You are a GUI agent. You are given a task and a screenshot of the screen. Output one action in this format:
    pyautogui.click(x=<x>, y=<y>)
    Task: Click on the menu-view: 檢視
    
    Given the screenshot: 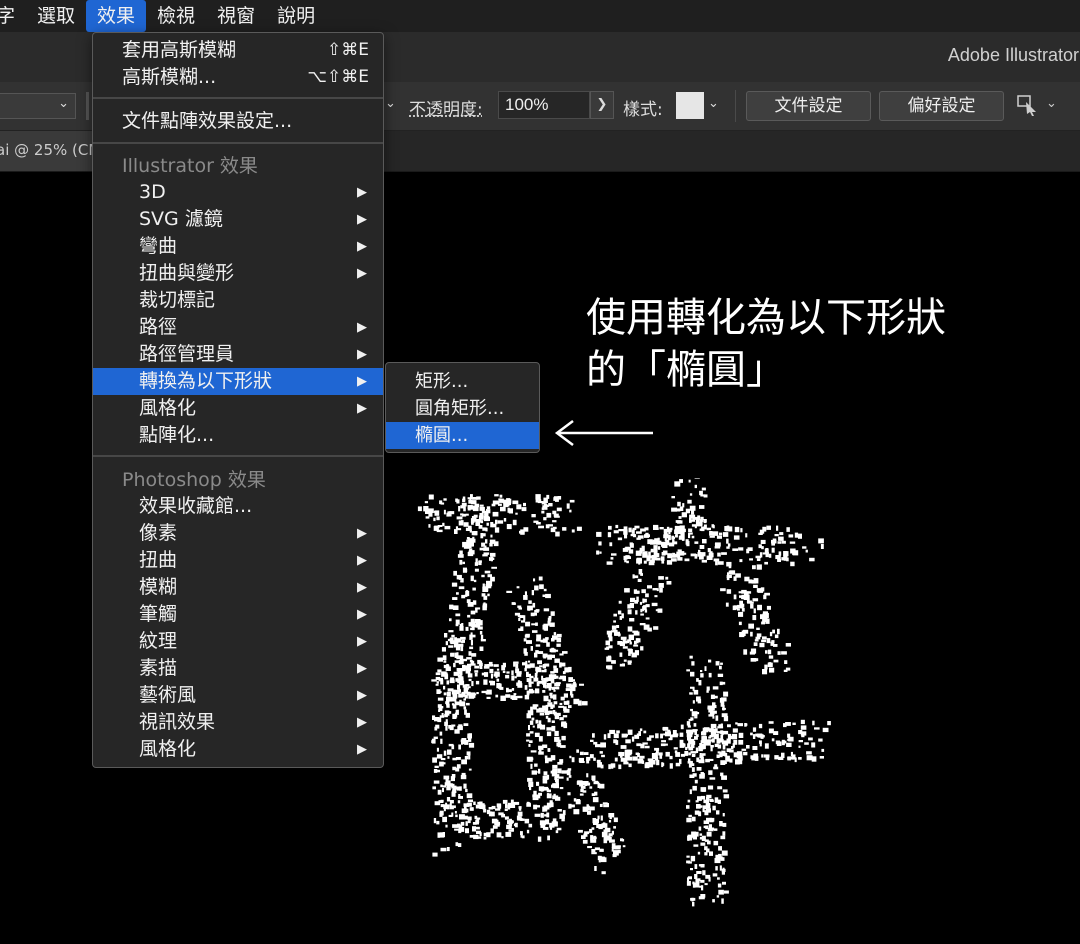 What is the action you would take?
    pyautogui.click(x=176, y=16)
    